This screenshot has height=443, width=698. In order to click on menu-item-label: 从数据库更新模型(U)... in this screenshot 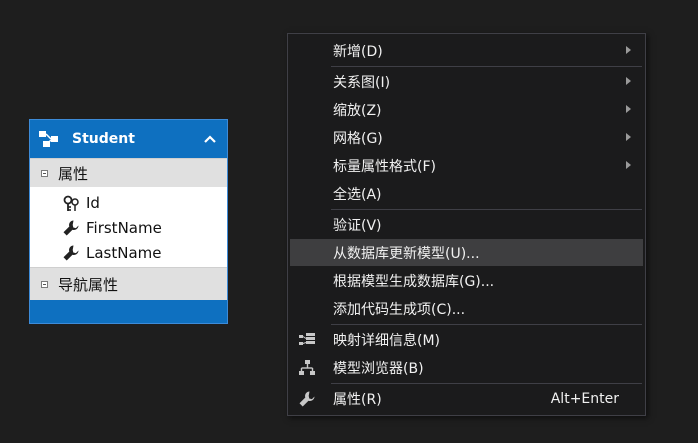, I will do `click(406, 253)`.